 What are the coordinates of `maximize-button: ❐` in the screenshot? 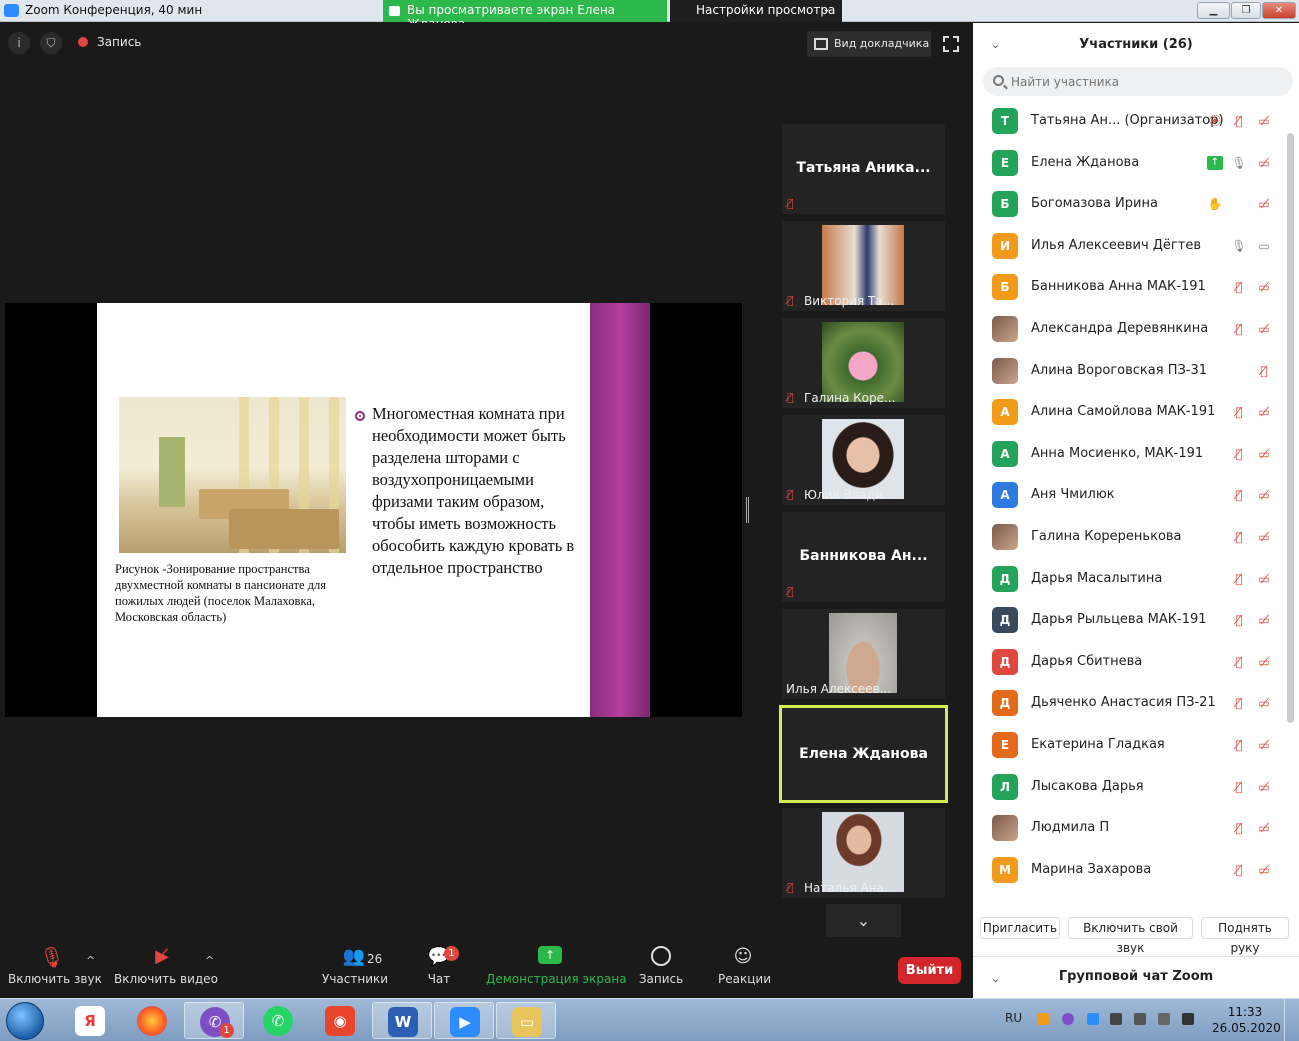 It's located at (1246, 10).